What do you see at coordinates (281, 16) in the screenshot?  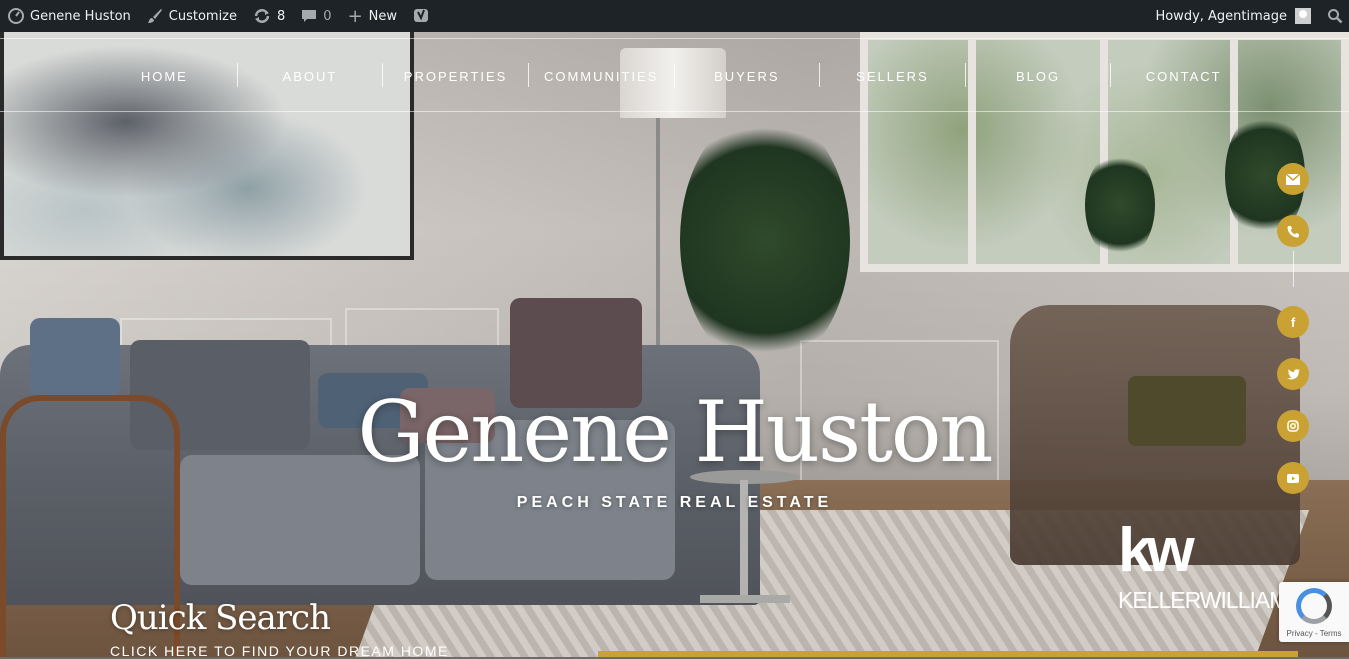 I see `updates-count: 8` at bounding box center [281, 16].